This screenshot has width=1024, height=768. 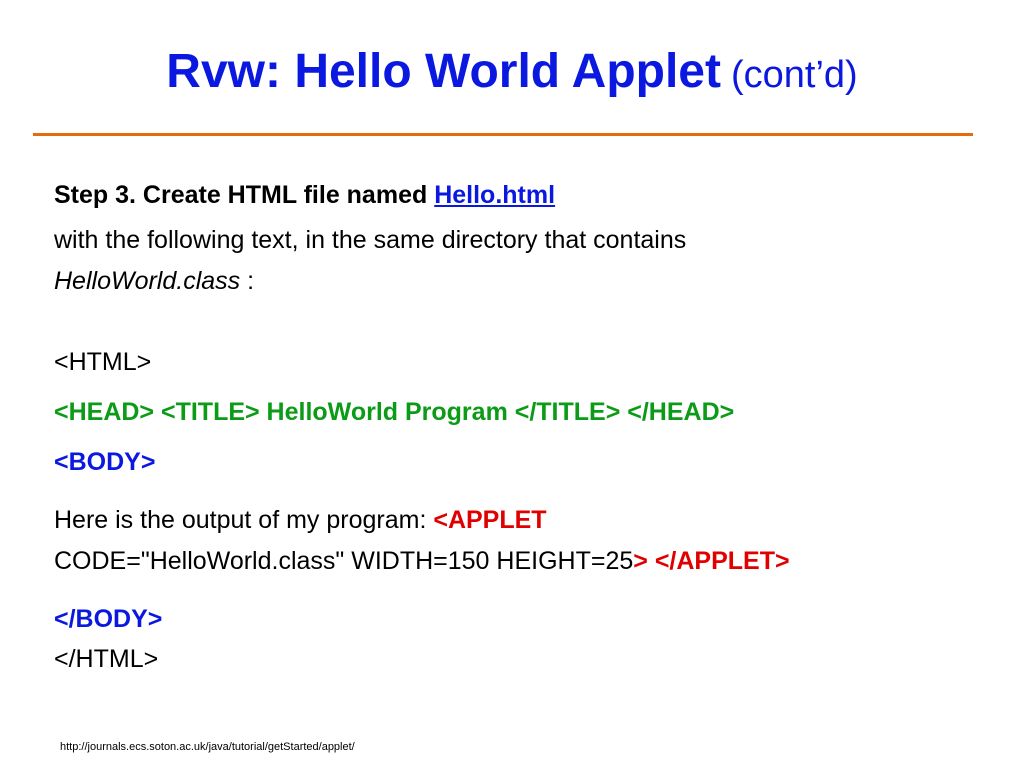 I want to click on applet-open-tag: <APPLET, so click(x=490, y=520).